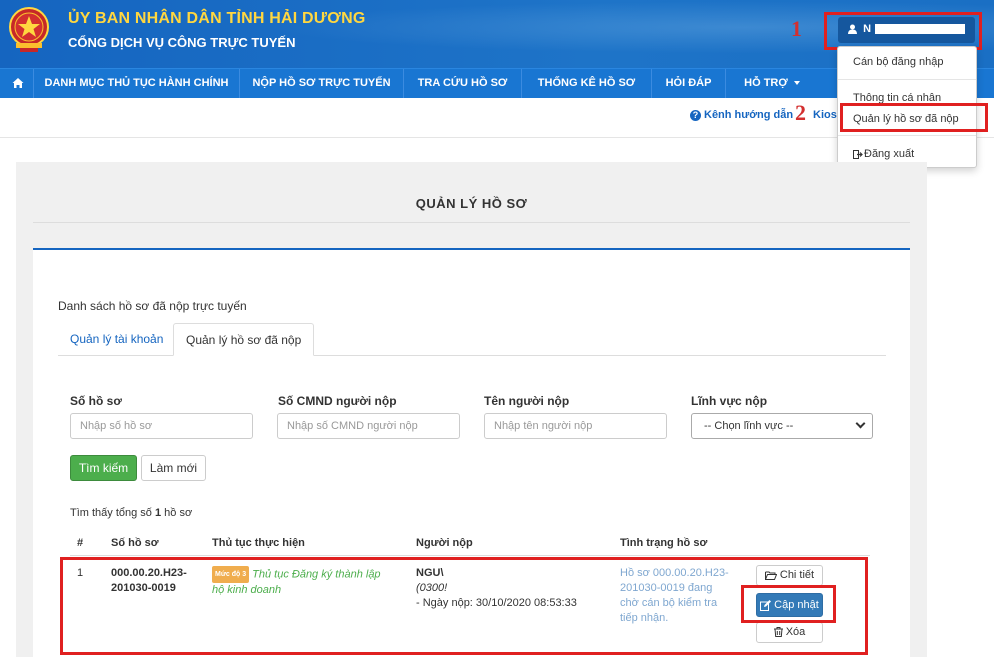 This screenshot has width=994, height=657. What do you see at coordinates (470, 555) in the screenshot?
I see `table-header-divider` at bounding box center [470, 555].